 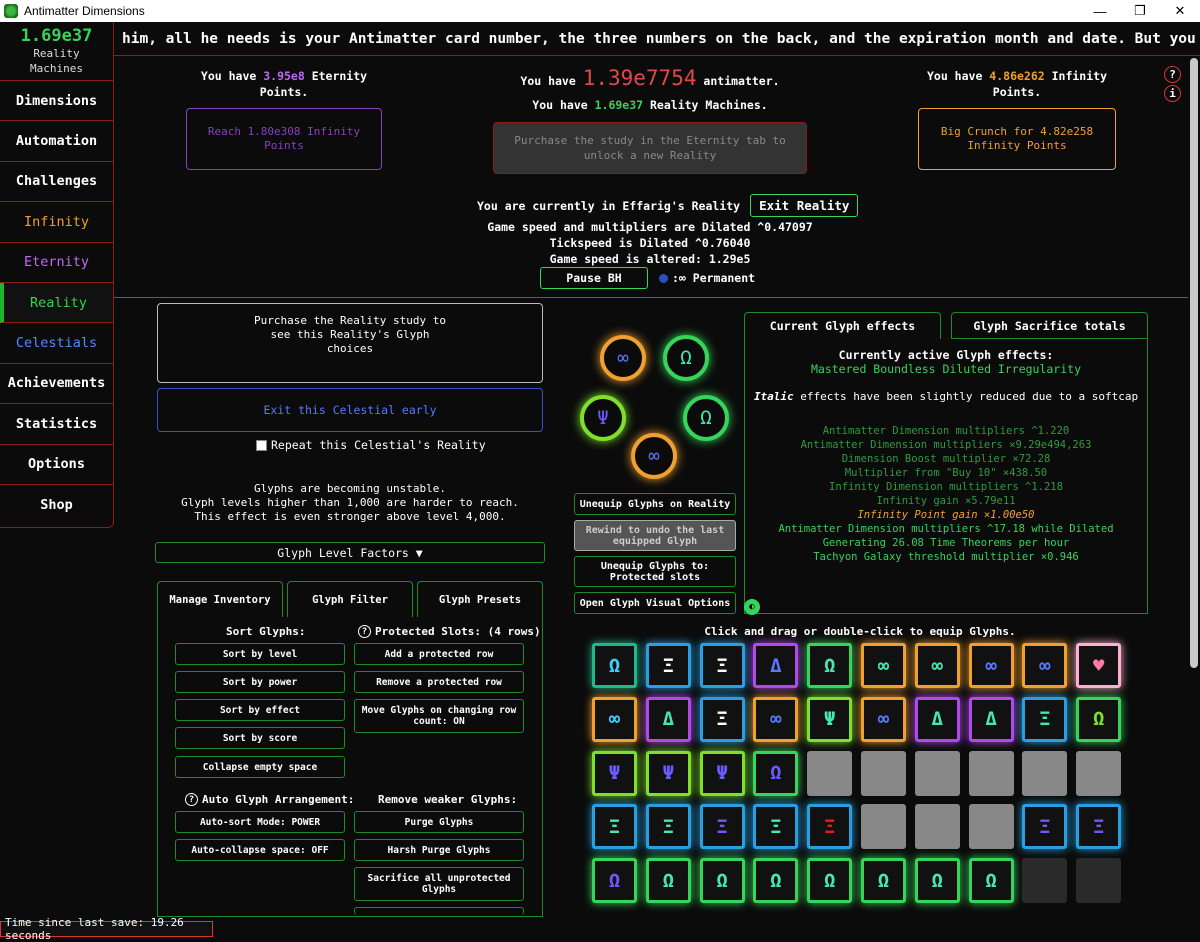 I want to click on tab-reality: Reality, so click(x=56, y=303).